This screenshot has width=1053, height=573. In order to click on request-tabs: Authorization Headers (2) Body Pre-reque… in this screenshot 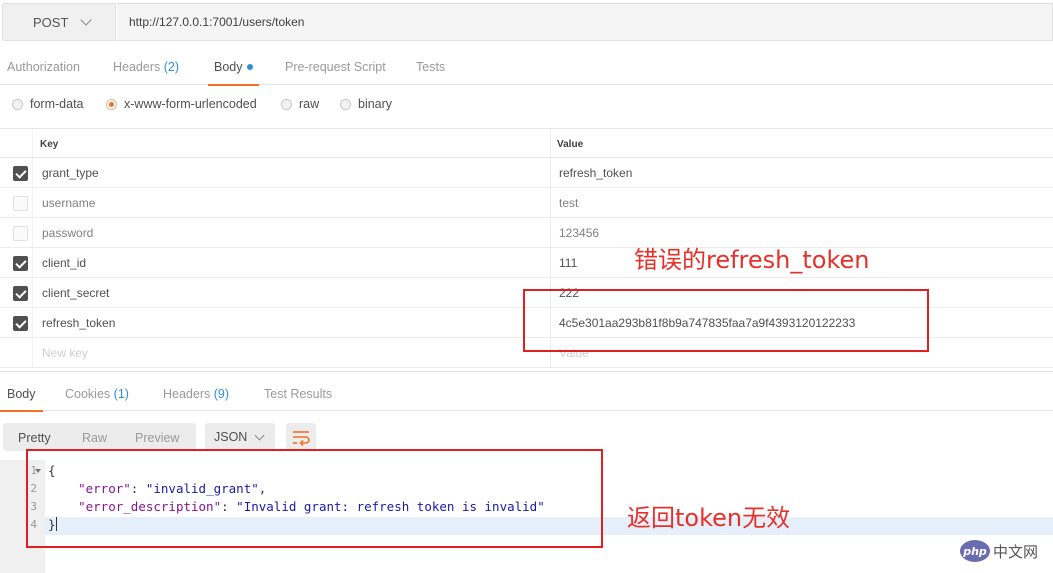, I will do `click(526, 67)`.